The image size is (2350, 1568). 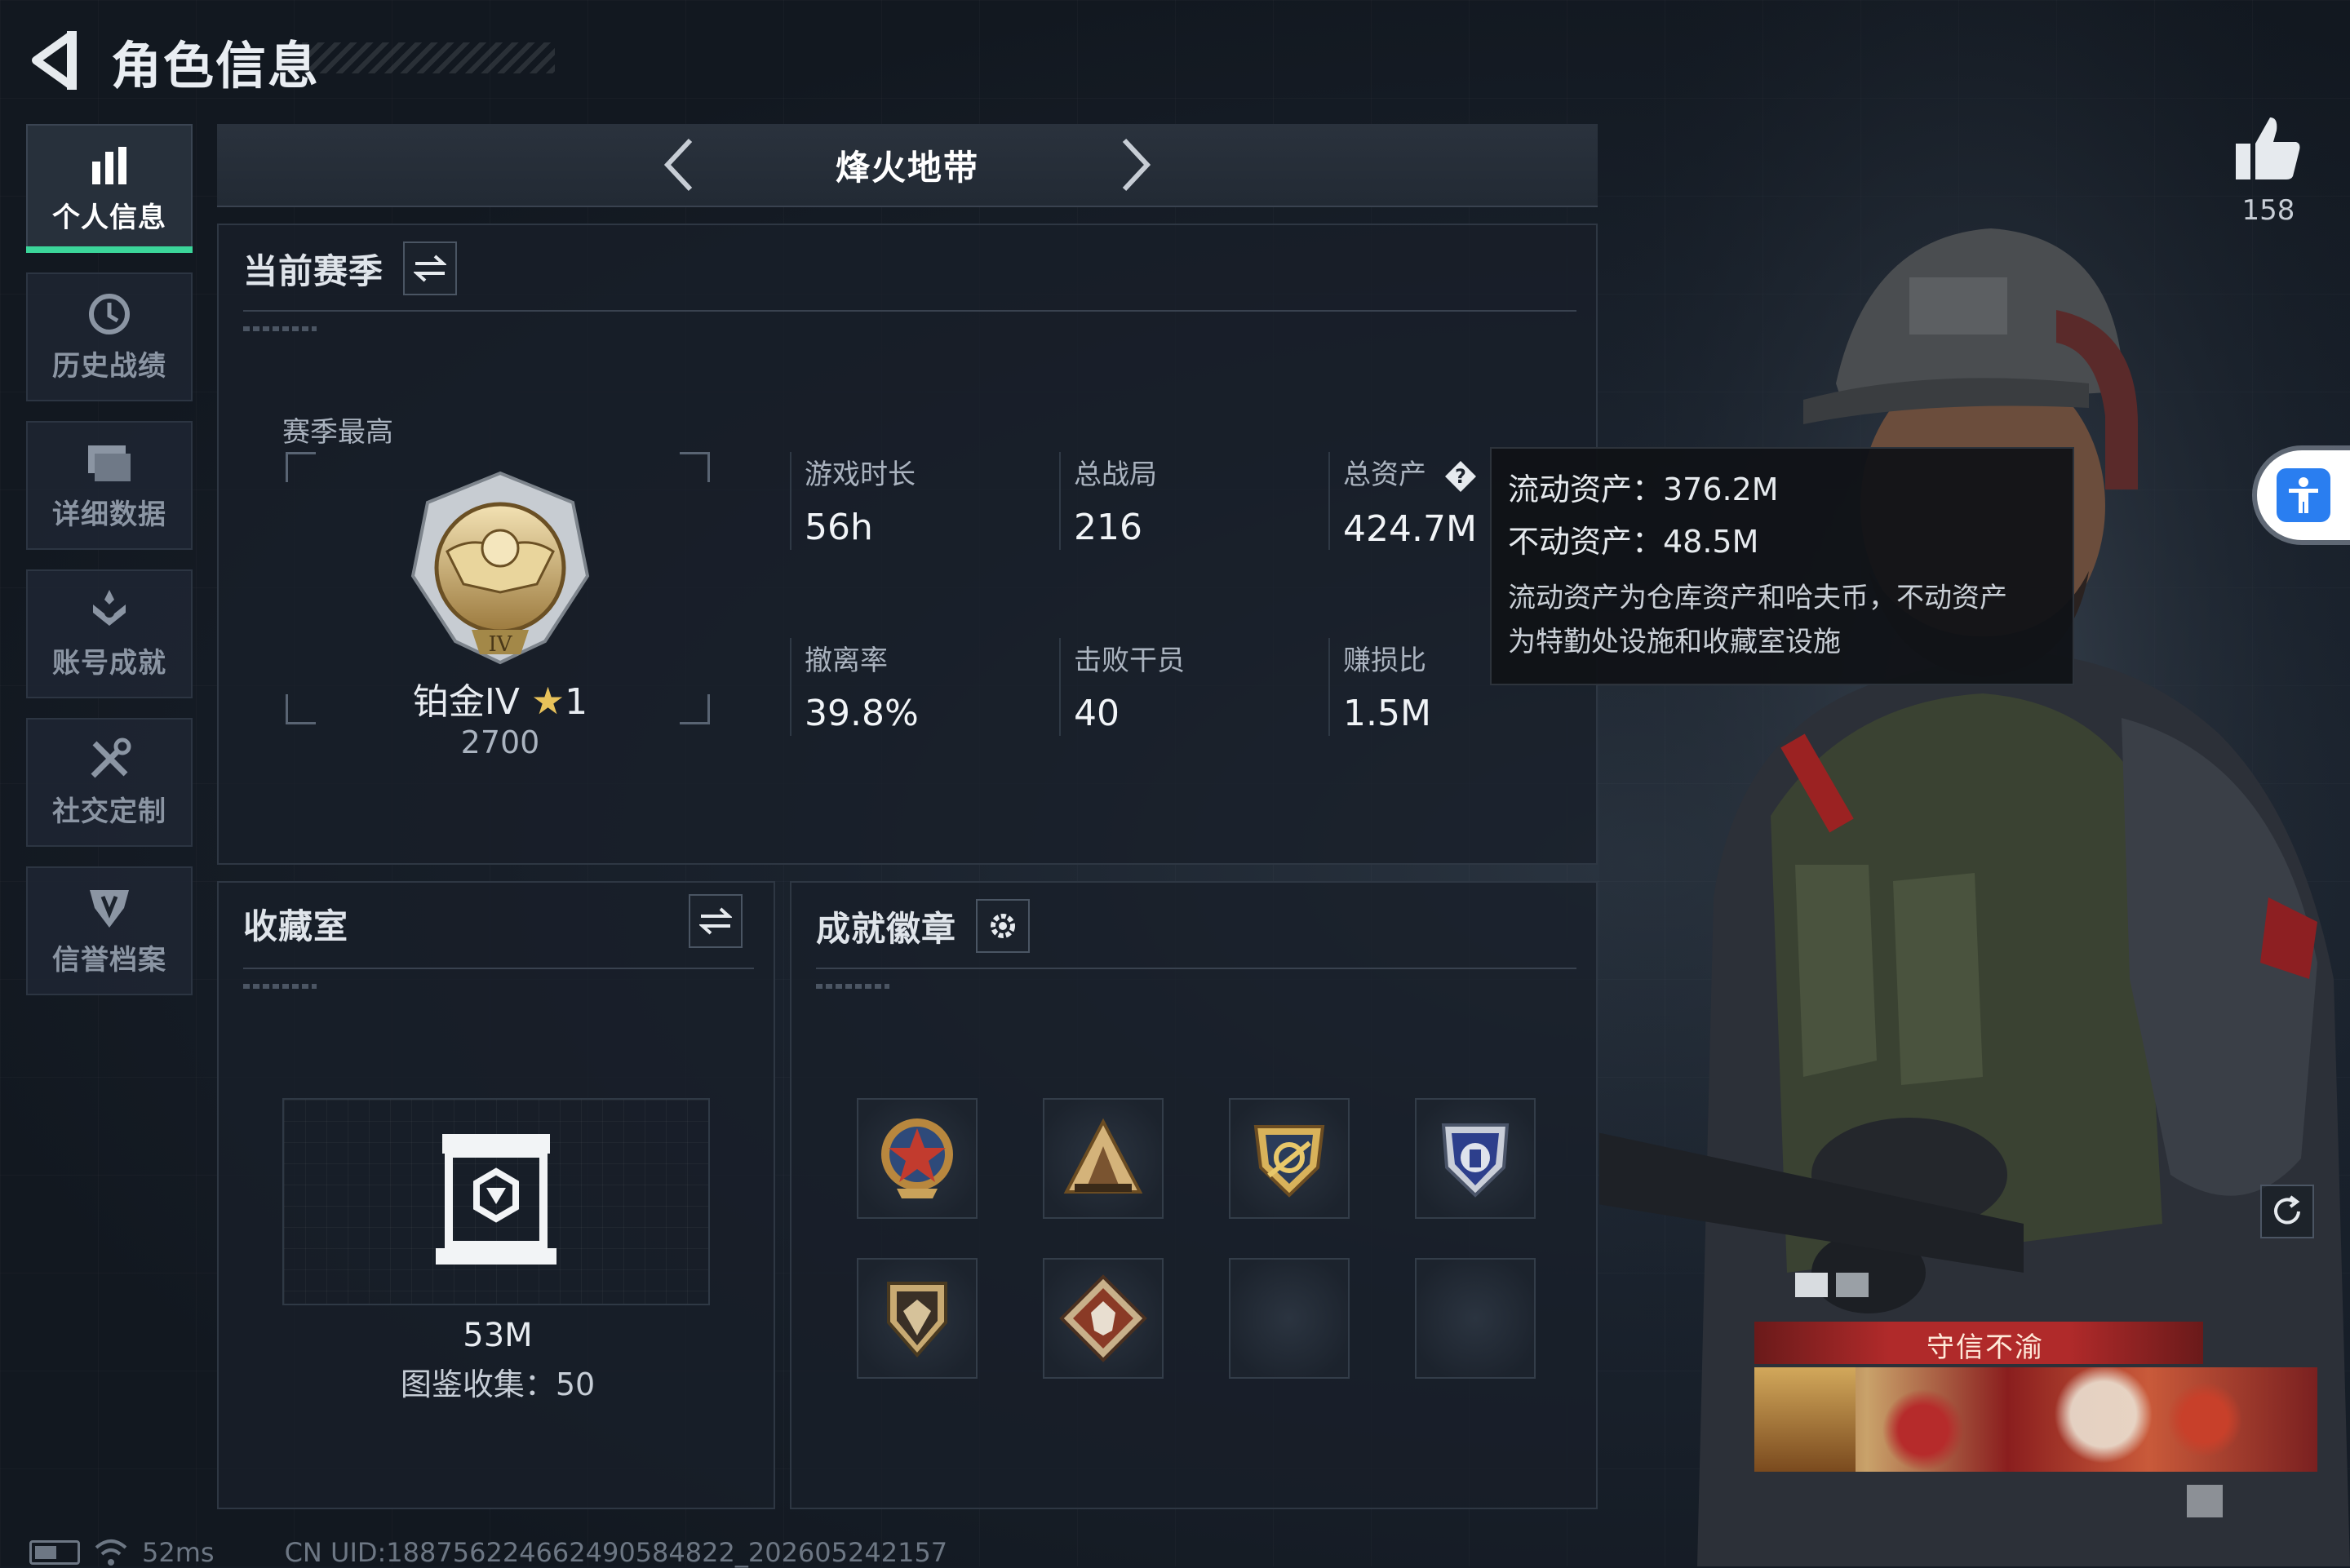 What do you see at coordinates (1475, 1158) in the screenshot?
I see `blue-shield-badge-icon` at bounding box center [1475, 1158].